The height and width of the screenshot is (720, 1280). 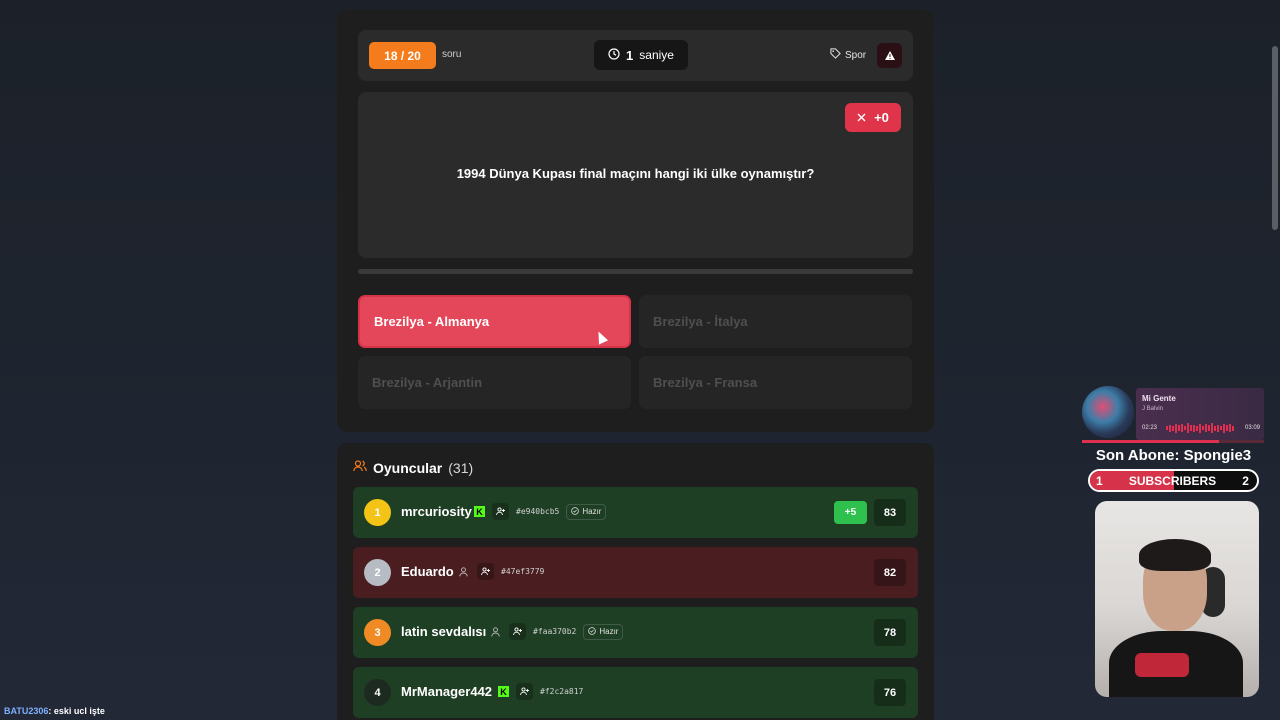 I want to click on tag-icon, so click(x=835, y=55).